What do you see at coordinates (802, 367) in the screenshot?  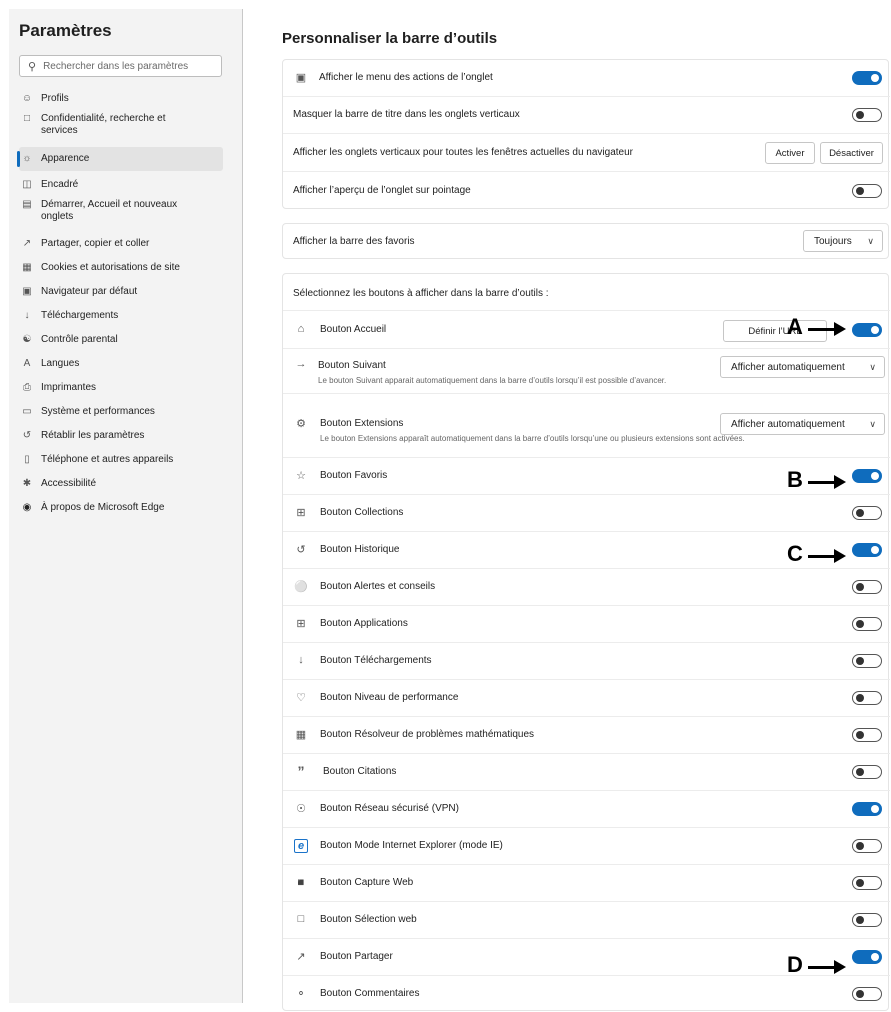 I see `next-button-select: Afficher automatiquement ∨` at bounding box center [802, 367].